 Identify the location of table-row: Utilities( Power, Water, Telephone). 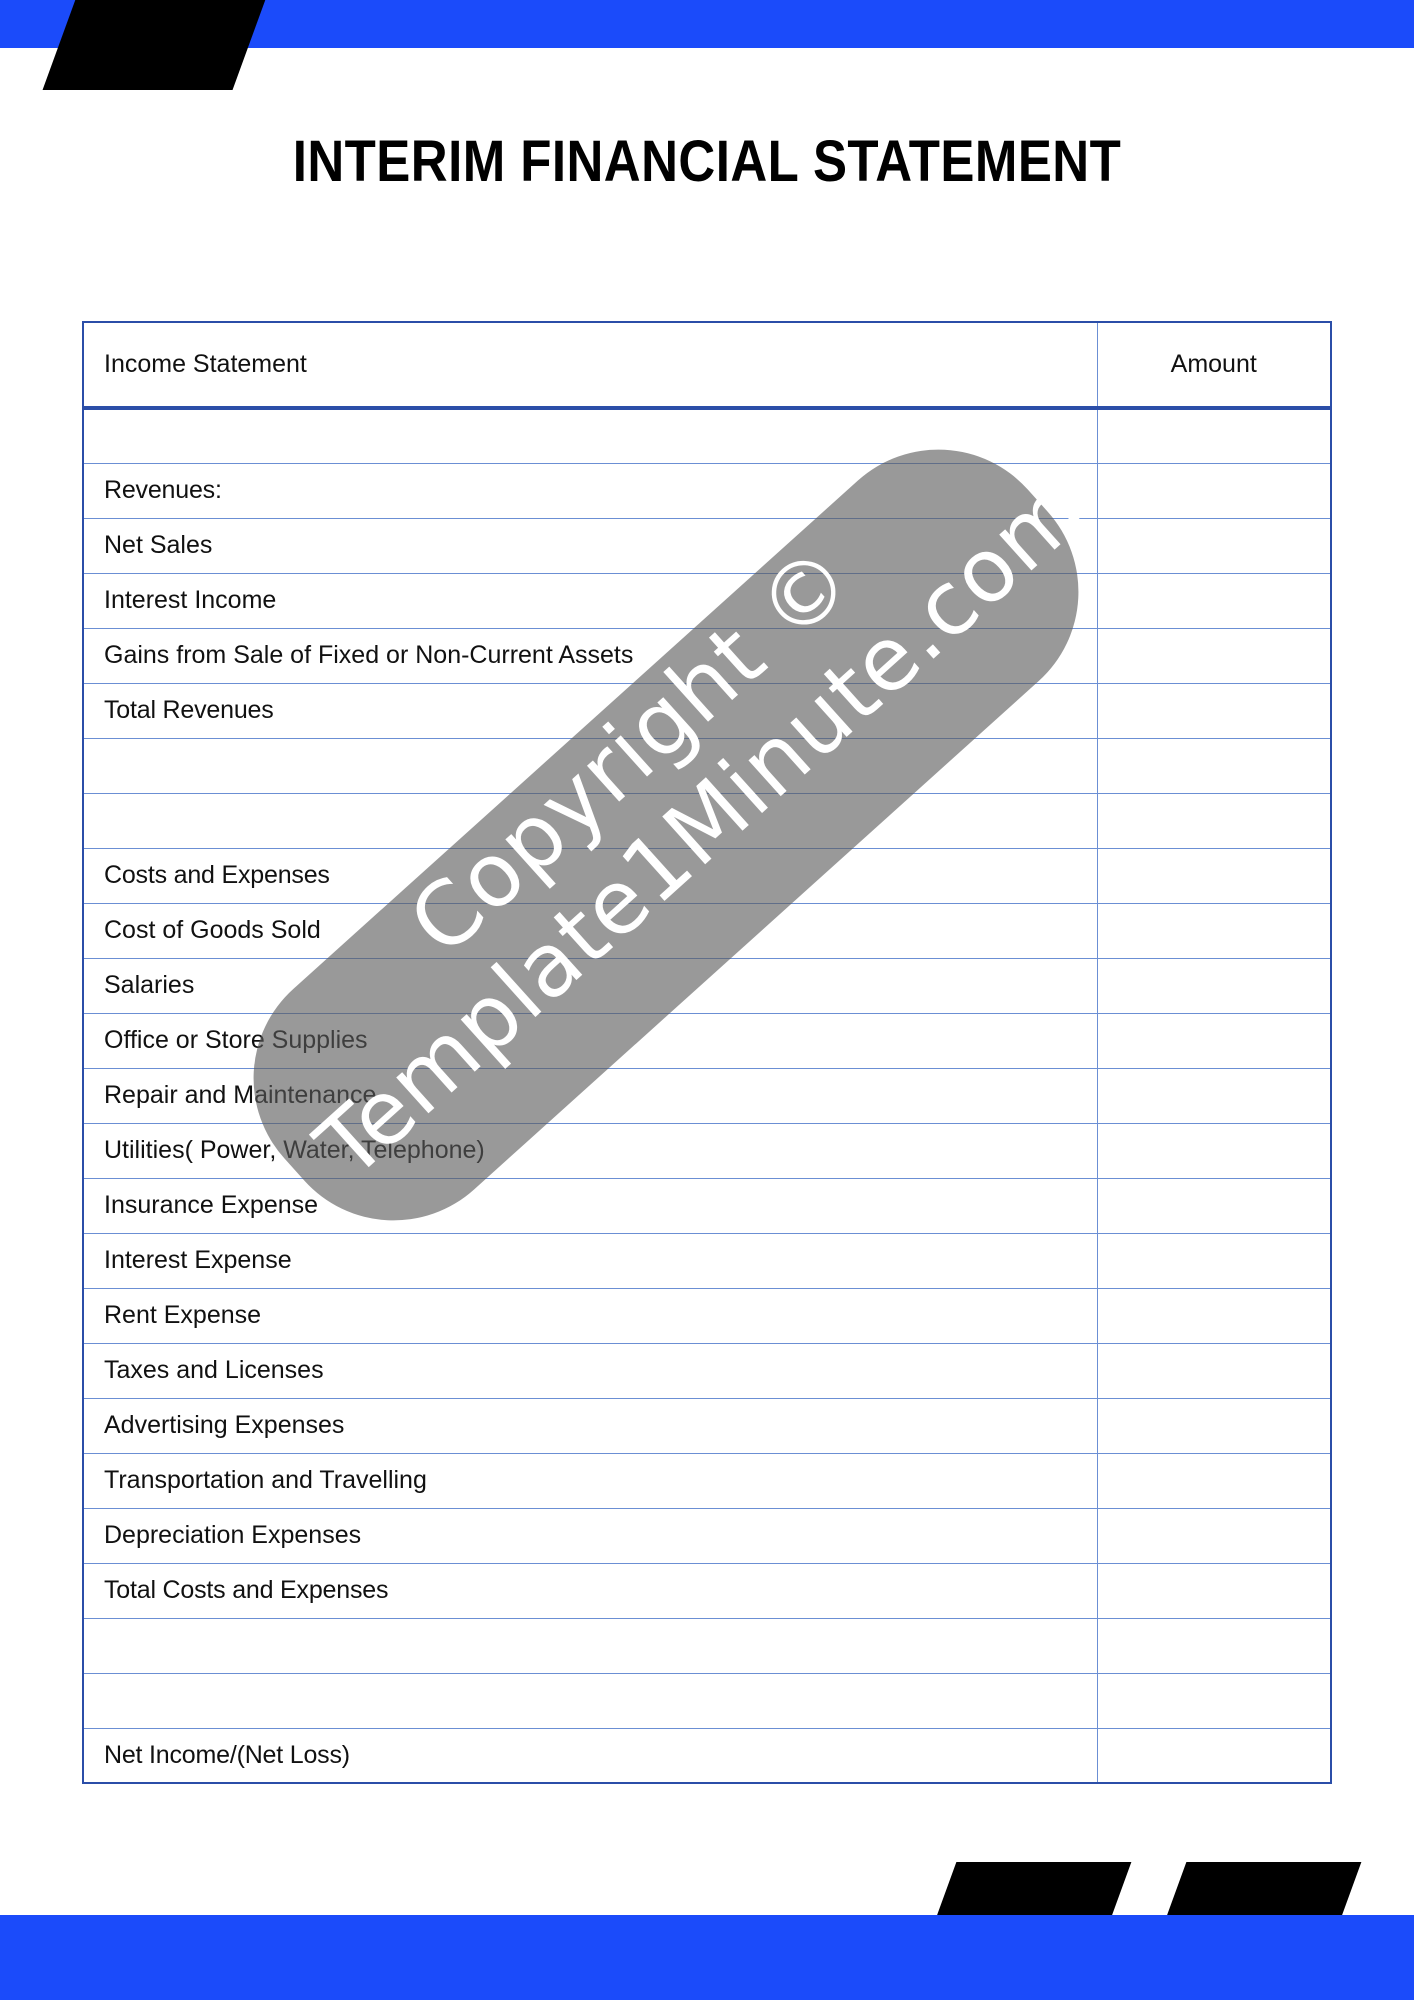
(707, 1150).